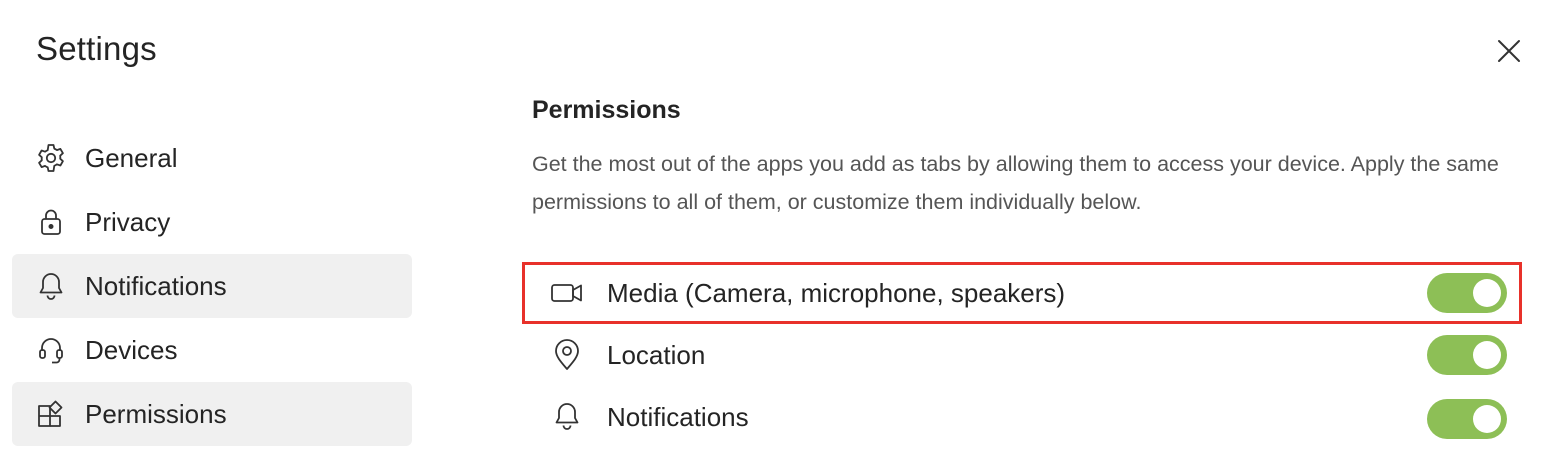 Image resolution: width=1560 pixels, height=460 pixels. Describe the element at coordinates (567, 293) in the screenshot. I see `video-camera-icon` at that location.